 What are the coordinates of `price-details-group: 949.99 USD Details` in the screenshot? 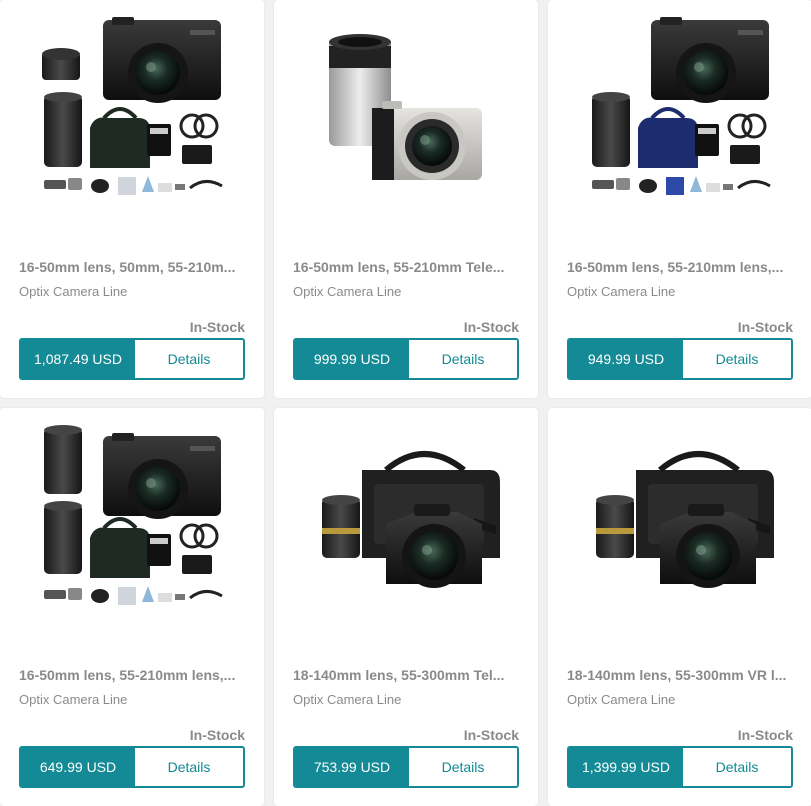 It's located at (680, 359).